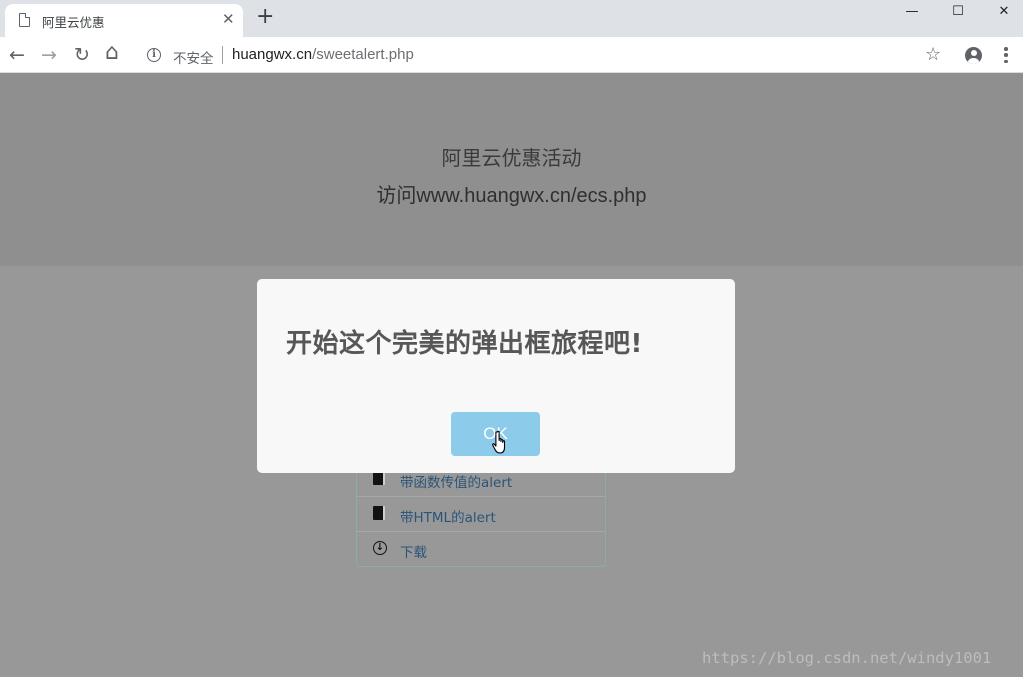 The width and height of the screenshot is (1023, 677). I want to click on reload-icon: ↻, so click(82, 55).